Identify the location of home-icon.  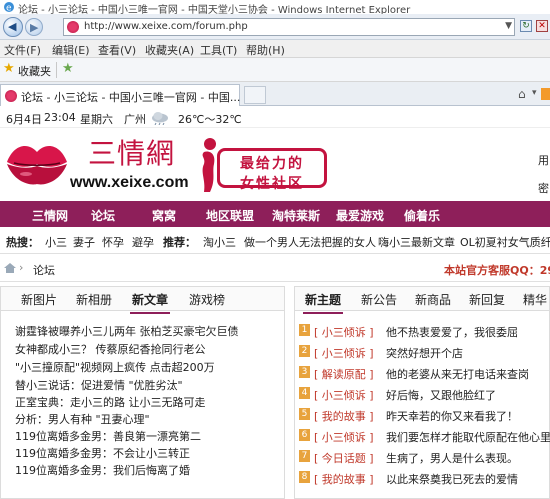
(10, 268).